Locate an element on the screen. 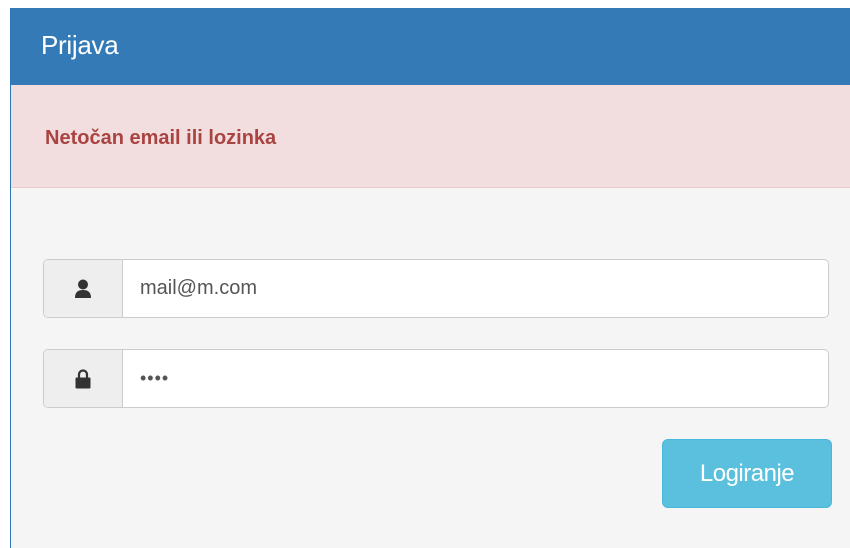 This screenshot has width=850, height=548. email-addon is located at coordinates (83, 288).